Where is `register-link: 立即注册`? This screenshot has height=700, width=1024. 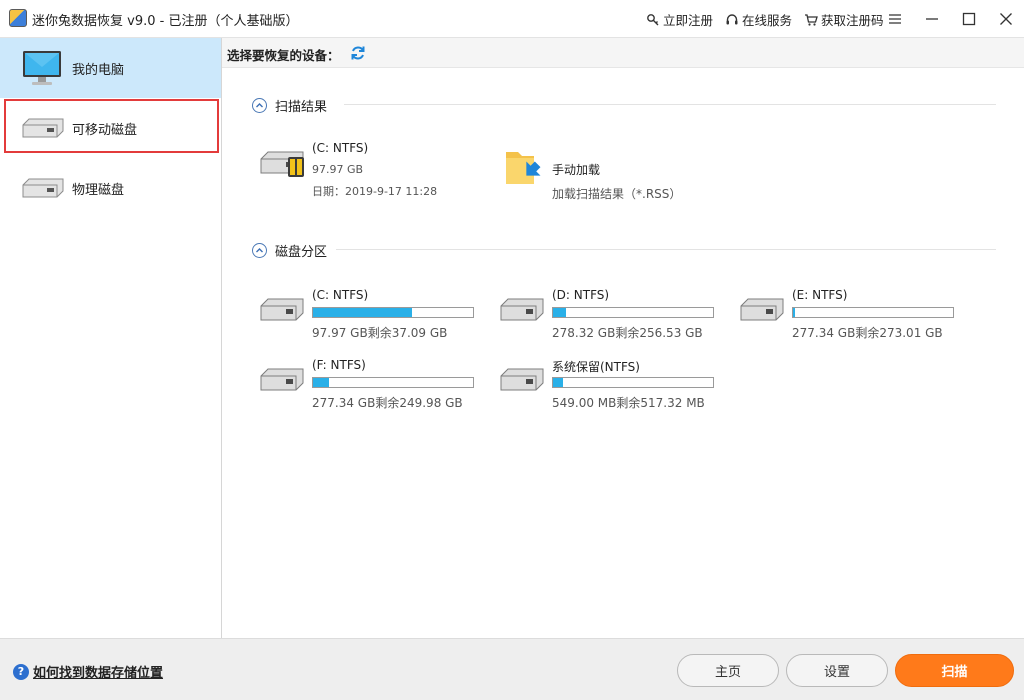 register-link: 立即注册 is located at coordinates (679, 19).